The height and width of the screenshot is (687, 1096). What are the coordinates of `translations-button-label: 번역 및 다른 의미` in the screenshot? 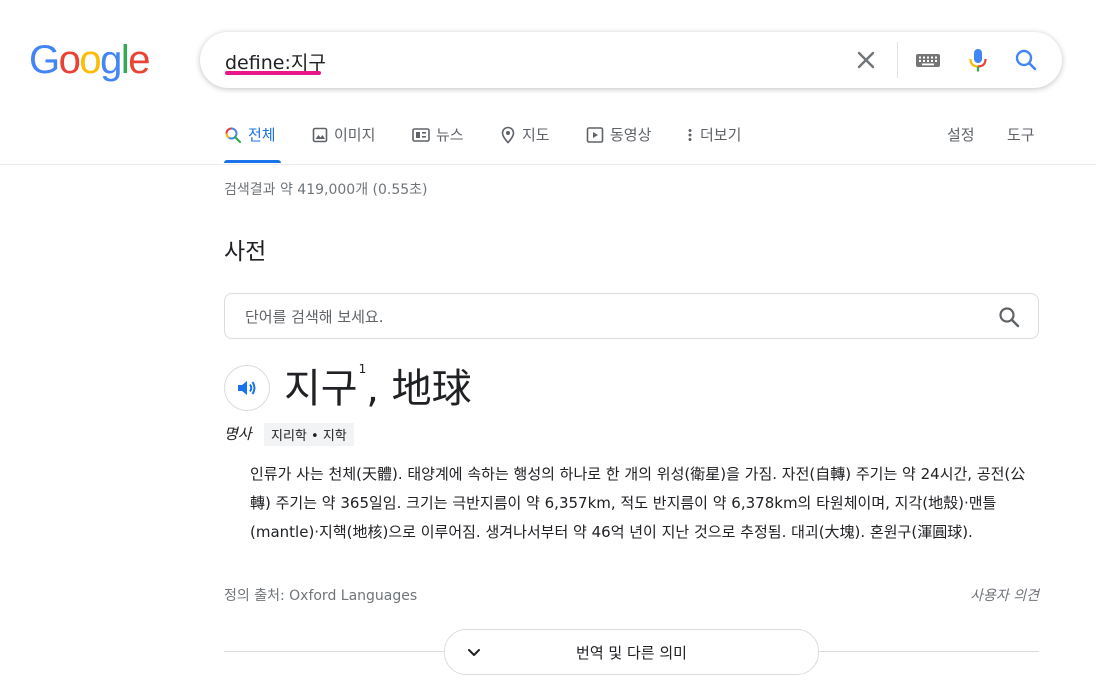 It's located at (631, 653).